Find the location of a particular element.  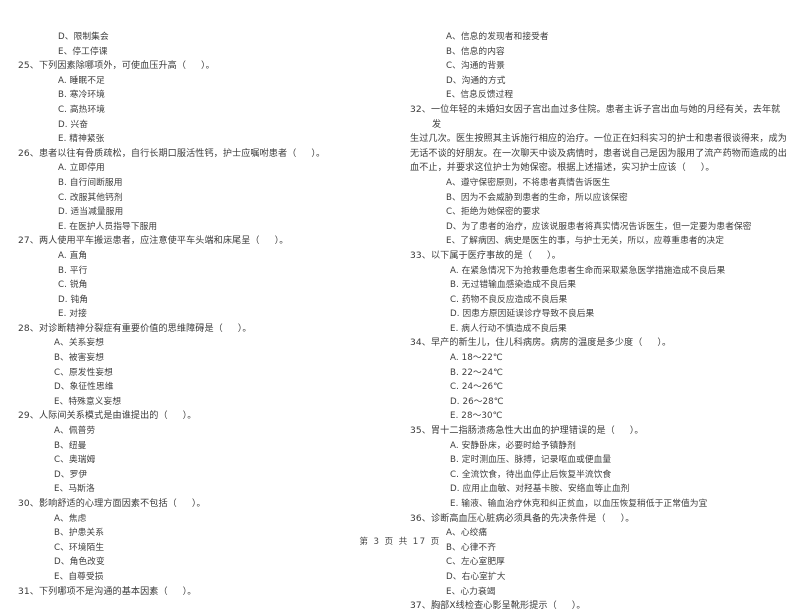

option-line: B、纽曼 is located at coordinates (70, 445).